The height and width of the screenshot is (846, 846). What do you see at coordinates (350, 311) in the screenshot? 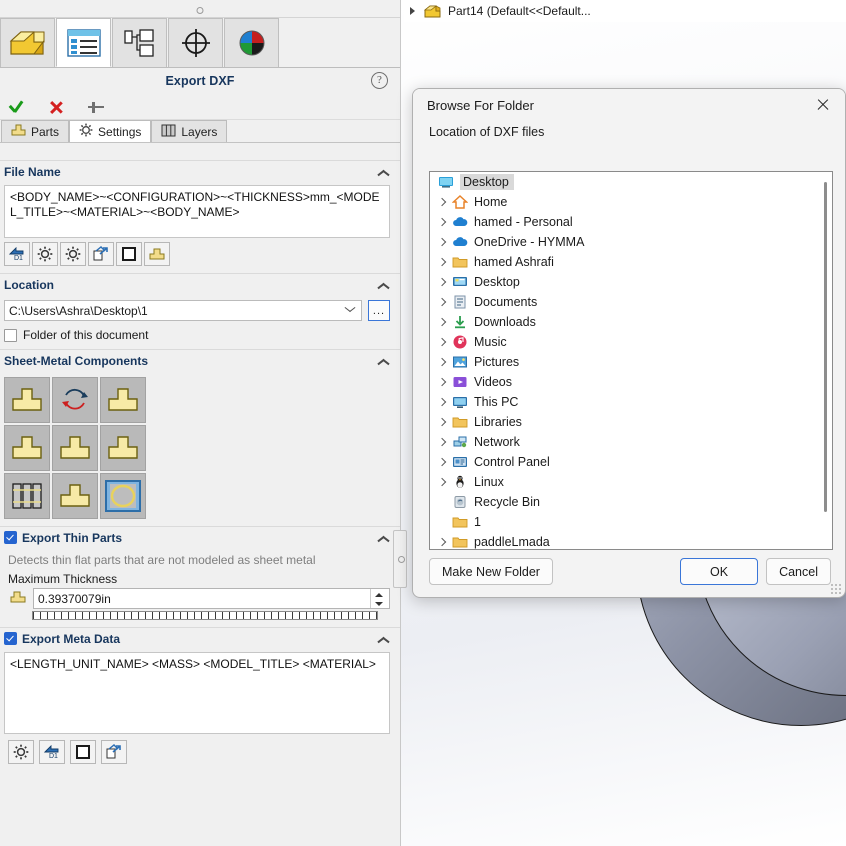
I see `chevron-down-icon` at bounding box center [350, 311].